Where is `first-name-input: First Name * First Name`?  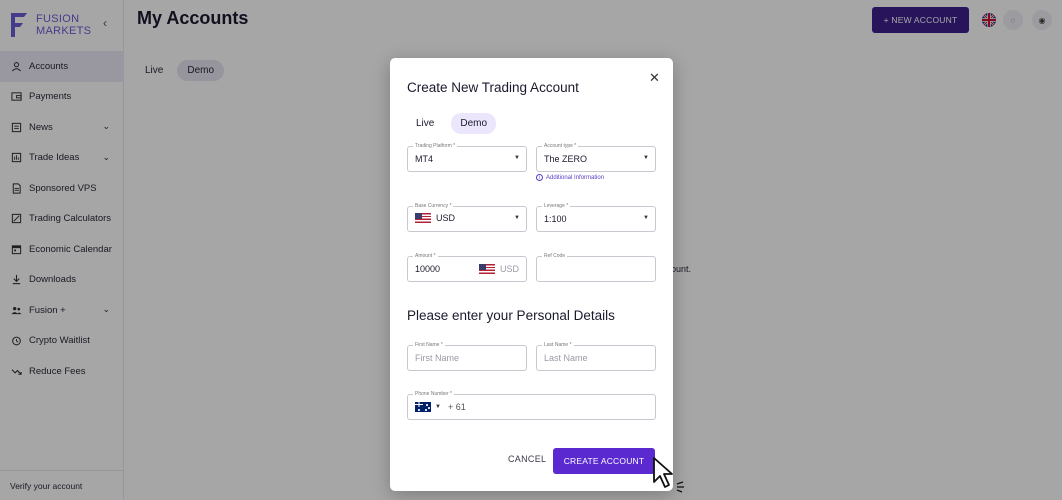
first-name-input: First Name * First Name is located at coordinates (467, 356).